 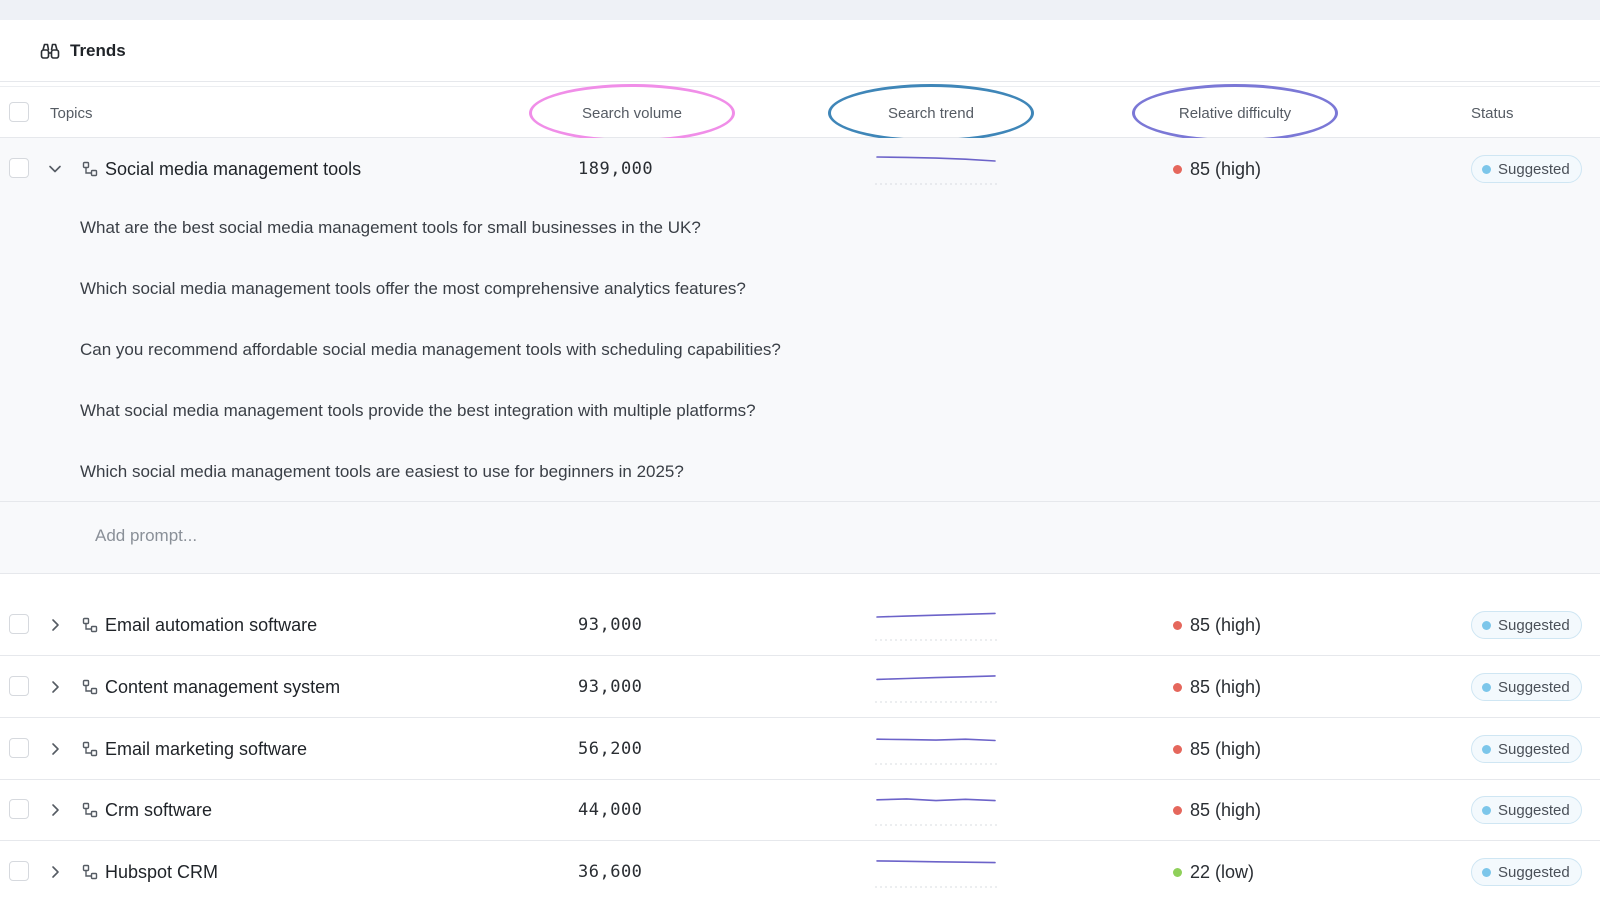 I want to click on table-row: Hubspot CRM 36,600 22 (low) Suggested, so click(x=800, y=870).